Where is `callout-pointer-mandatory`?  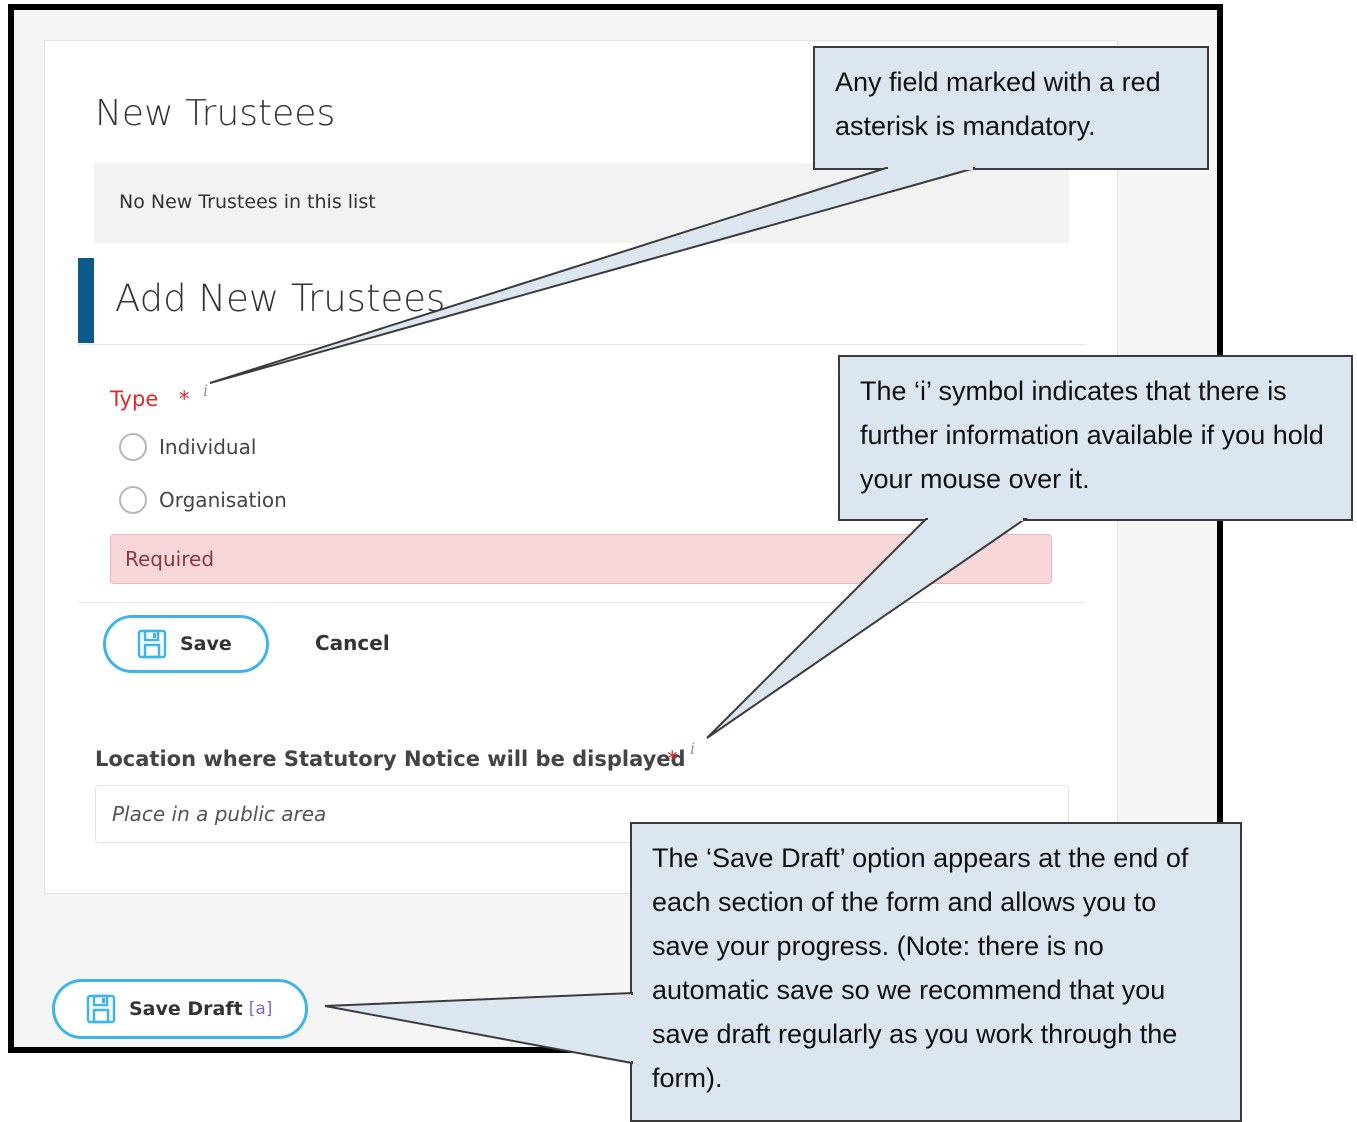
callout-pointer-mandatory is located at coordinates (592, 275).